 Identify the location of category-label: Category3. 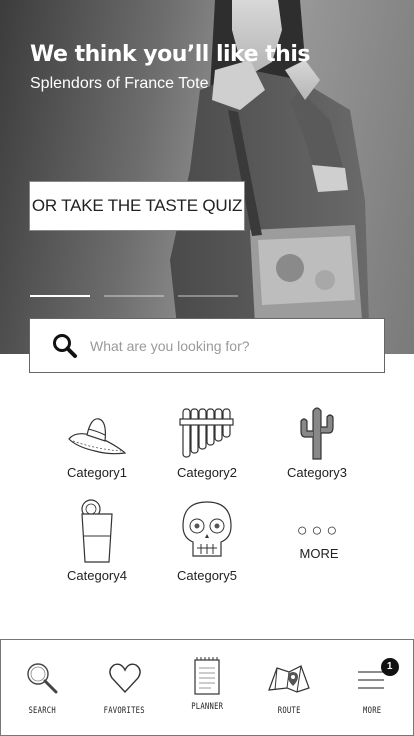
(317, 472).